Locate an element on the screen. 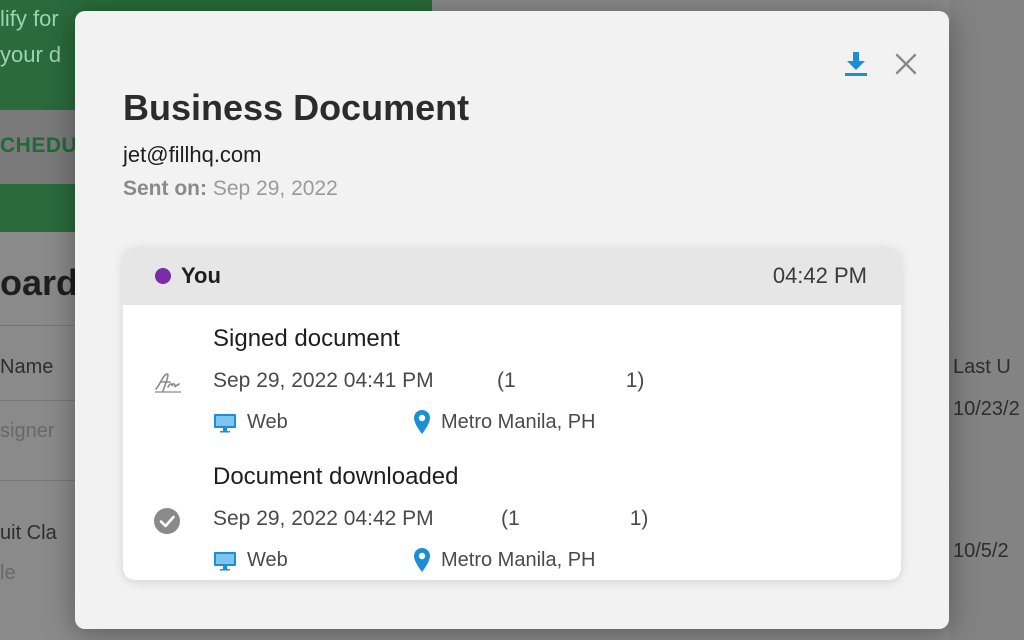 This screenshot has height=640, width=1024. check-circle-icon is located at coordinates (168, 522).